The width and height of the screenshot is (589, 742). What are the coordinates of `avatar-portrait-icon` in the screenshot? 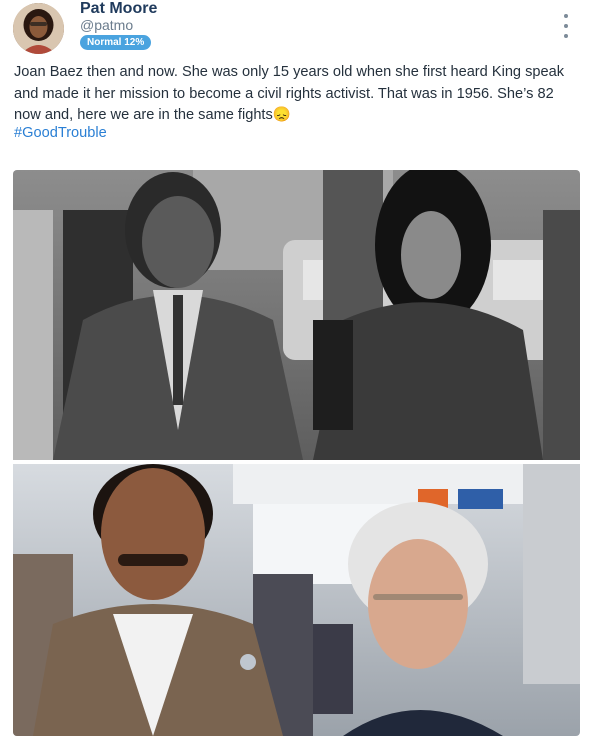 It's located at (38, 28).